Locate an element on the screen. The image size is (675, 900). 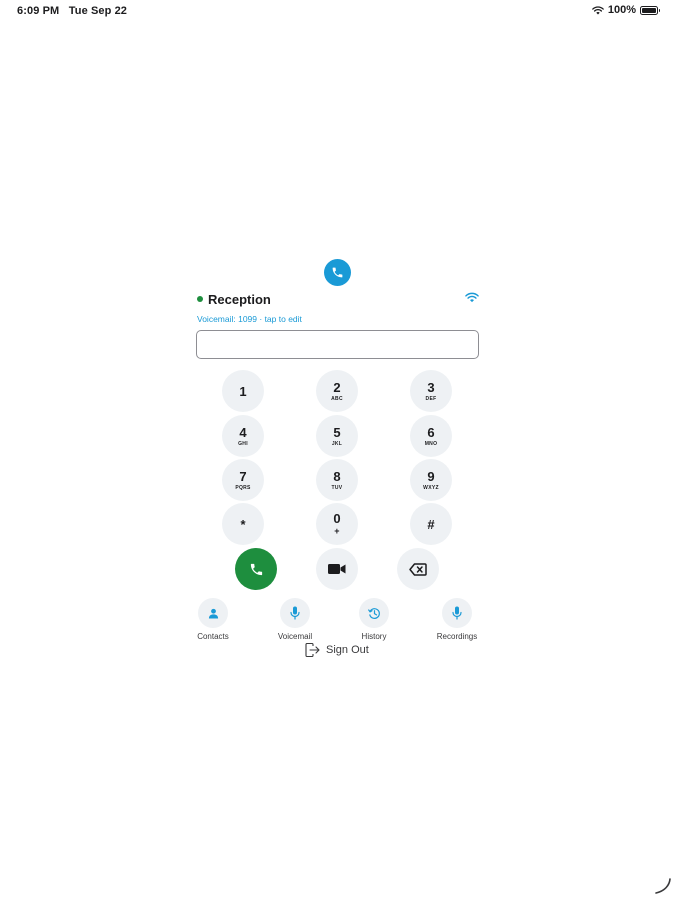
nav-history-label: History is located at coordinates (374, 636).